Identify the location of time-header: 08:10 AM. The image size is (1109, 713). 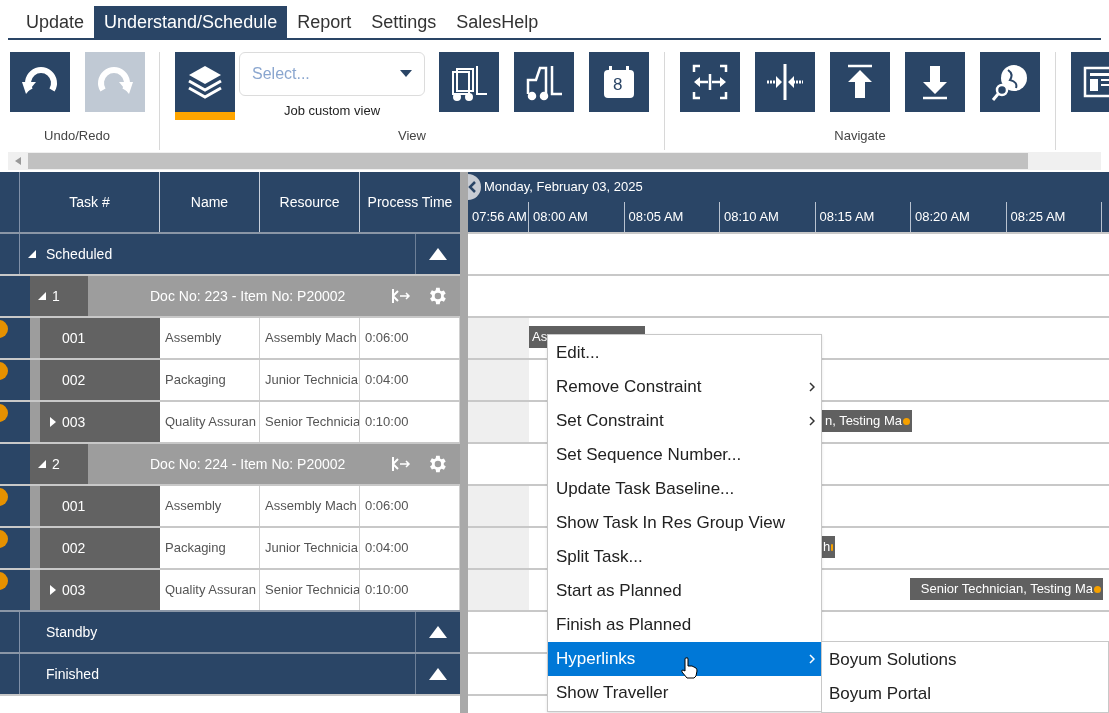
(768, 217).